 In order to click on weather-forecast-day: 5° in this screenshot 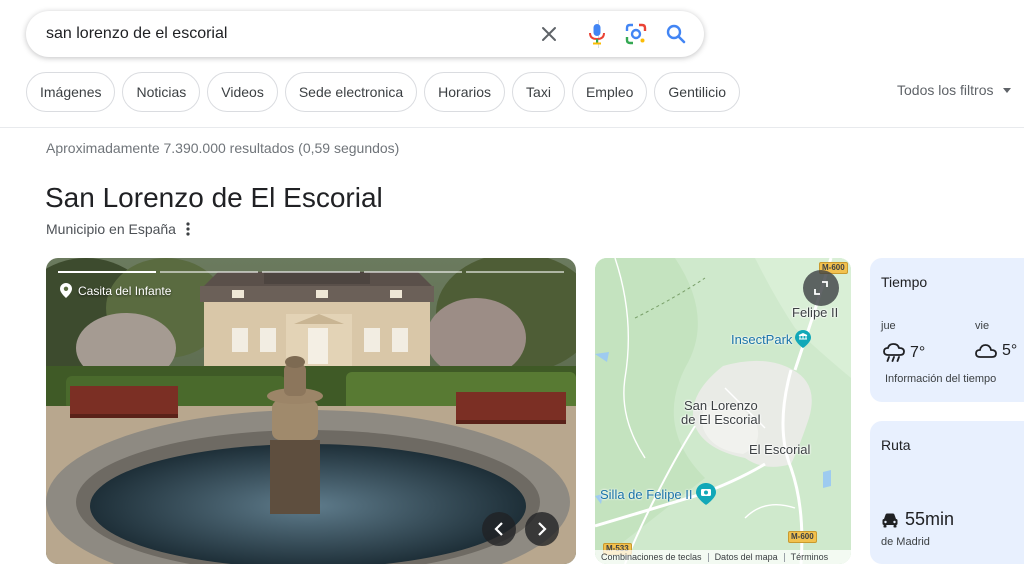, I will do `click(996, 351)`.